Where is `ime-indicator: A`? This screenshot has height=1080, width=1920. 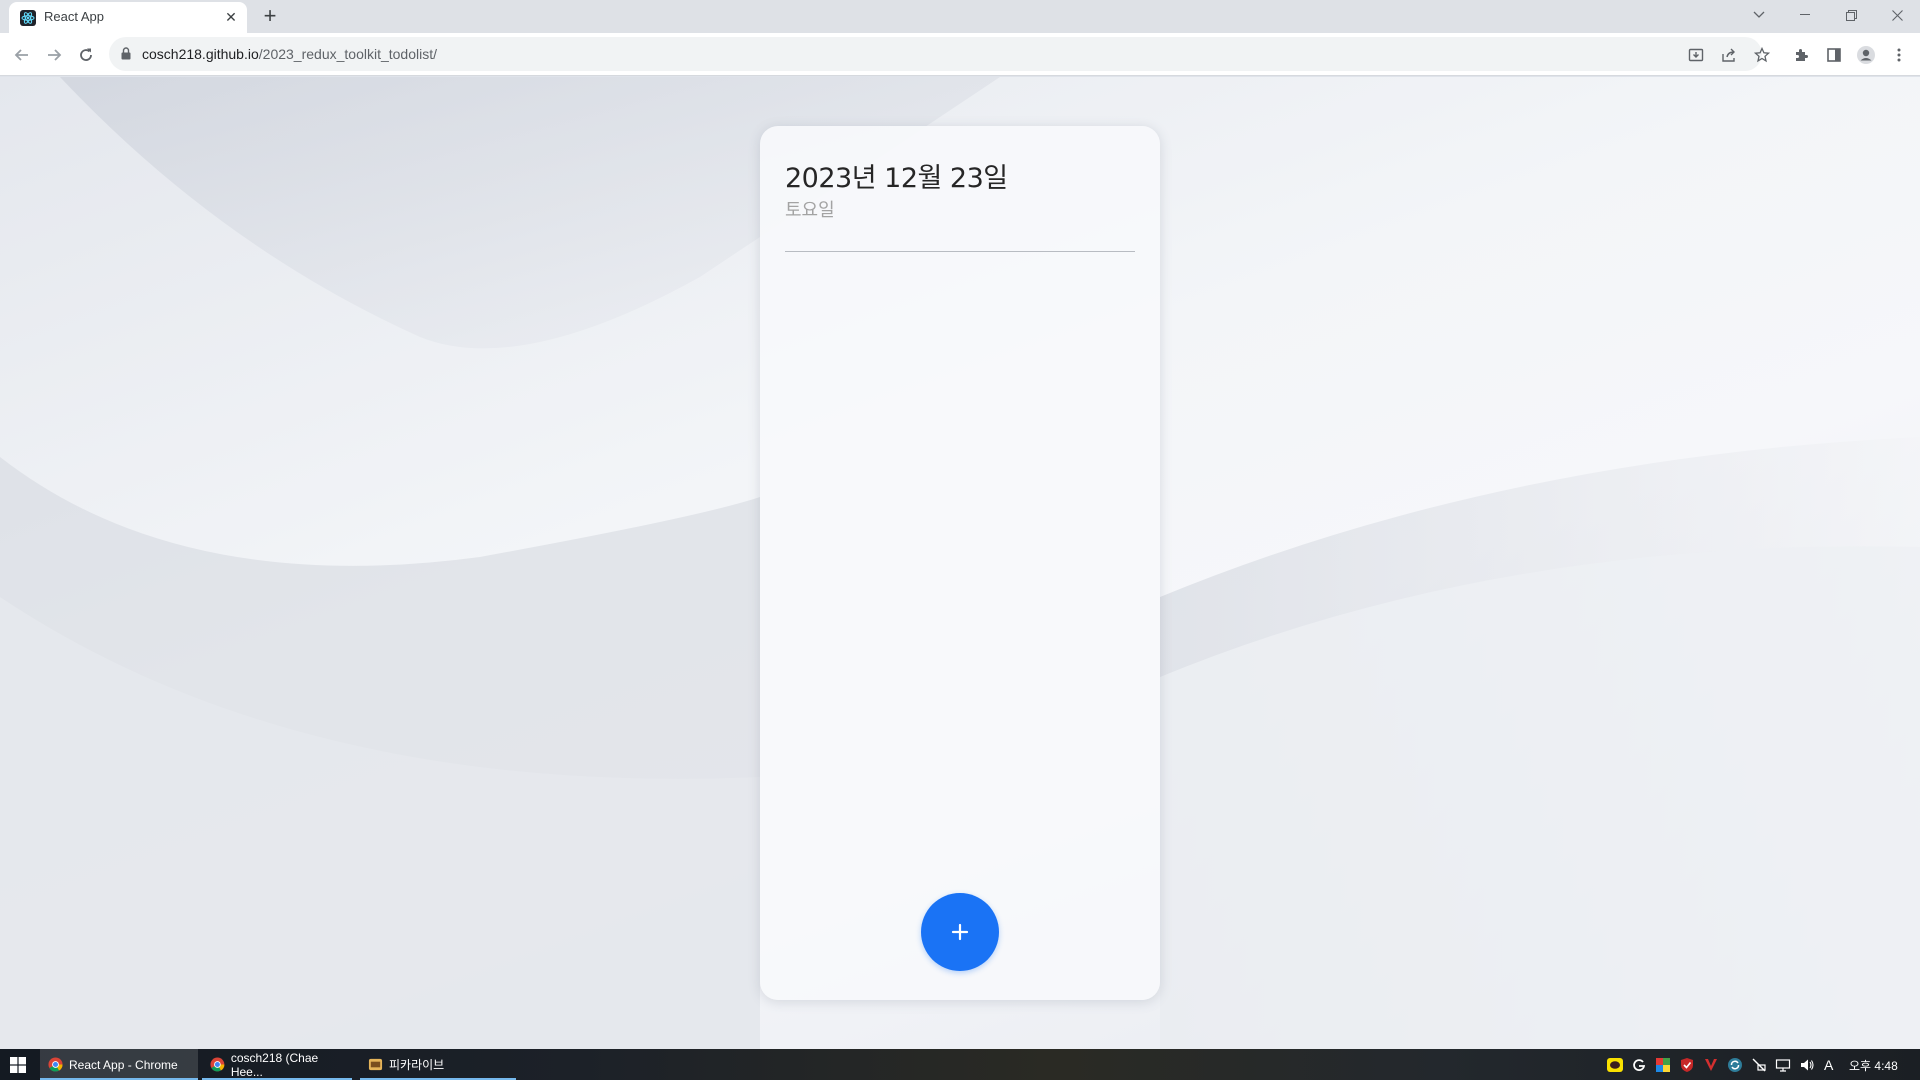
ime-indicator: A is located at coordinates (1832, 1065).